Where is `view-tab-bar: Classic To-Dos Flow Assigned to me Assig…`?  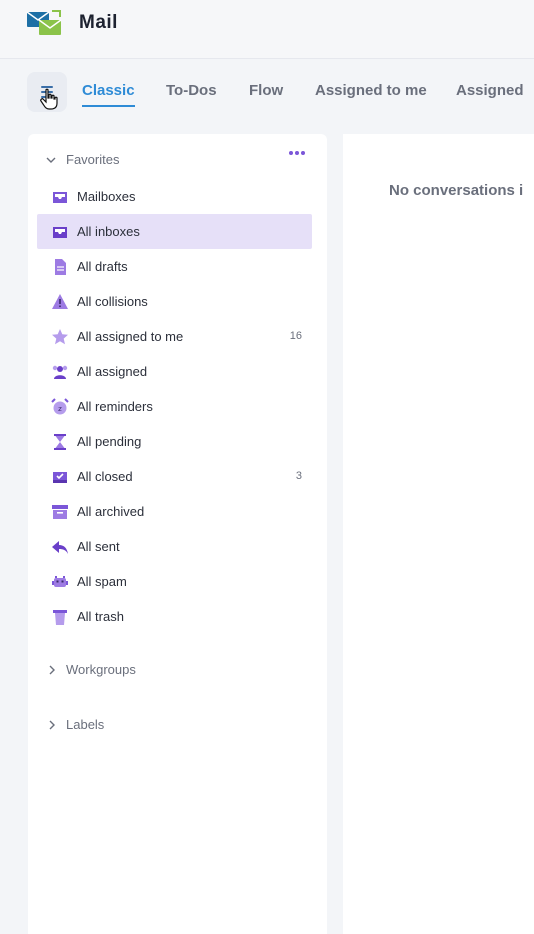 view-tab-bar: Classic To-Dos Flow Assigned to me Assig… is located at coordinates (267, 91).